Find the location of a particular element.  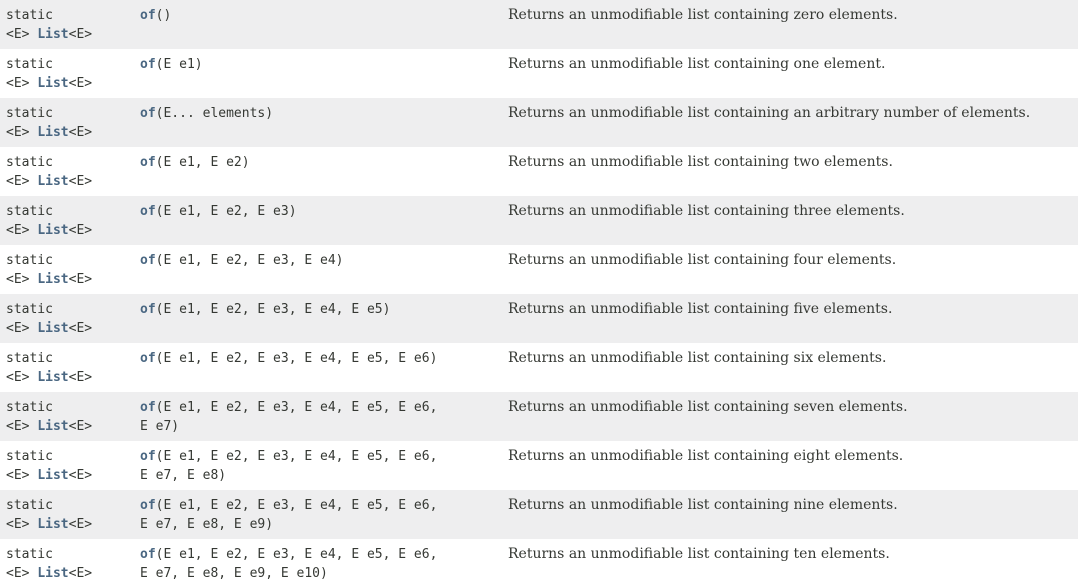

params-line2: E e7, E e8, E e9, E e10) is located at coordinates (234, 573).